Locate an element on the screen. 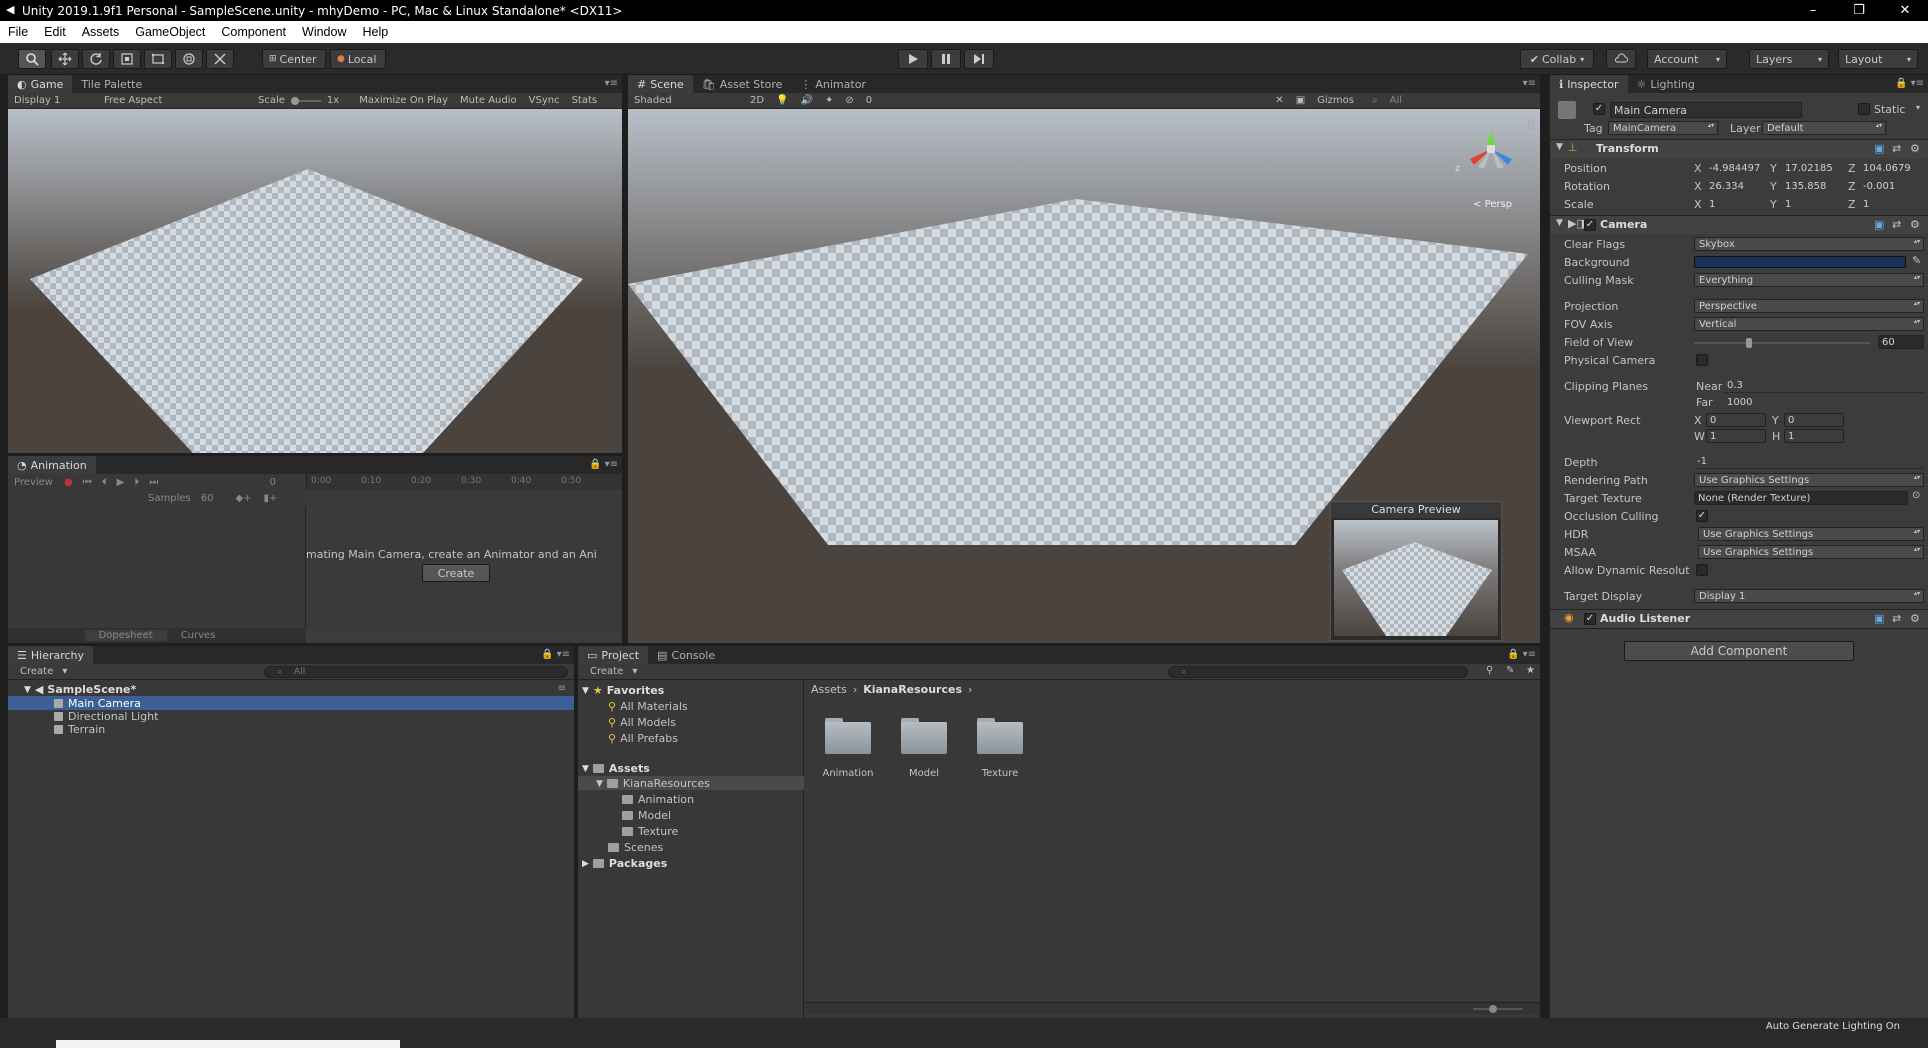 The width and height of the screenshot is (1928, 1048). layer-dropdown: Default is located at coordinates (1824, 128).